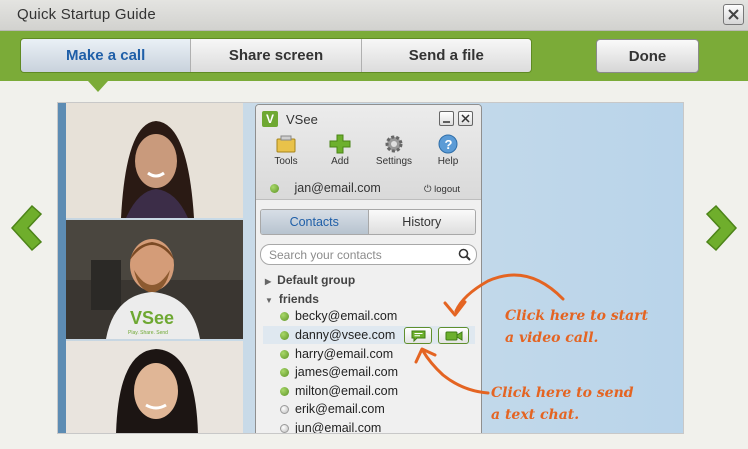  Describe the element at coordinates (562, 404) in the screenshot. I see `text-chat-annotation: Click here to send a text chat.` at that location.